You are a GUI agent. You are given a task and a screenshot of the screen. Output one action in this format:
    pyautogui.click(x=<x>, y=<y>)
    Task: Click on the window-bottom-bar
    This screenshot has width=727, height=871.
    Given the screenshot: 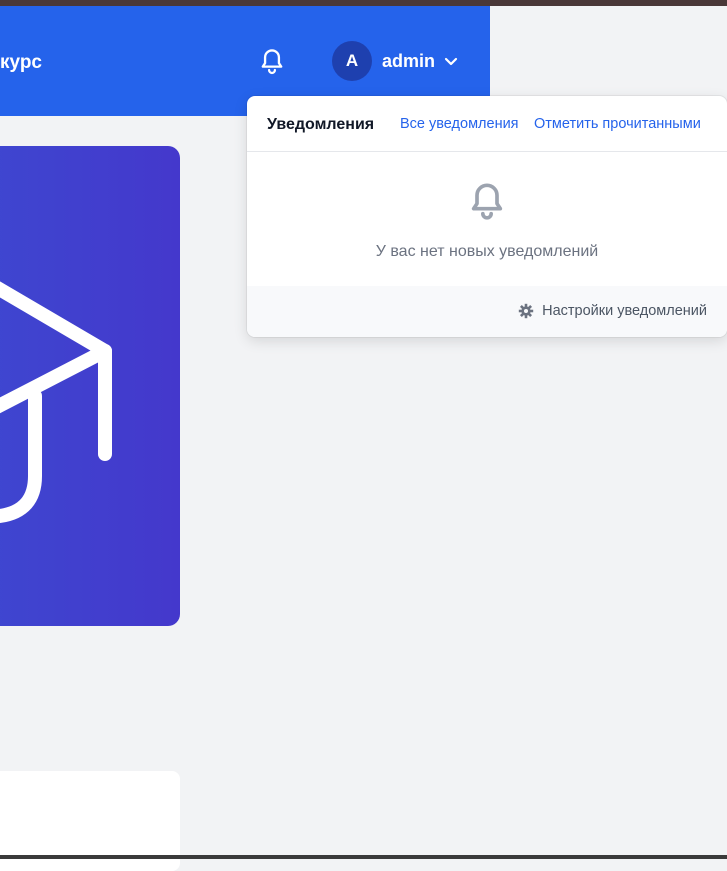 What is the action you would take?
    pyautogui.click(x=363, y=857)
    